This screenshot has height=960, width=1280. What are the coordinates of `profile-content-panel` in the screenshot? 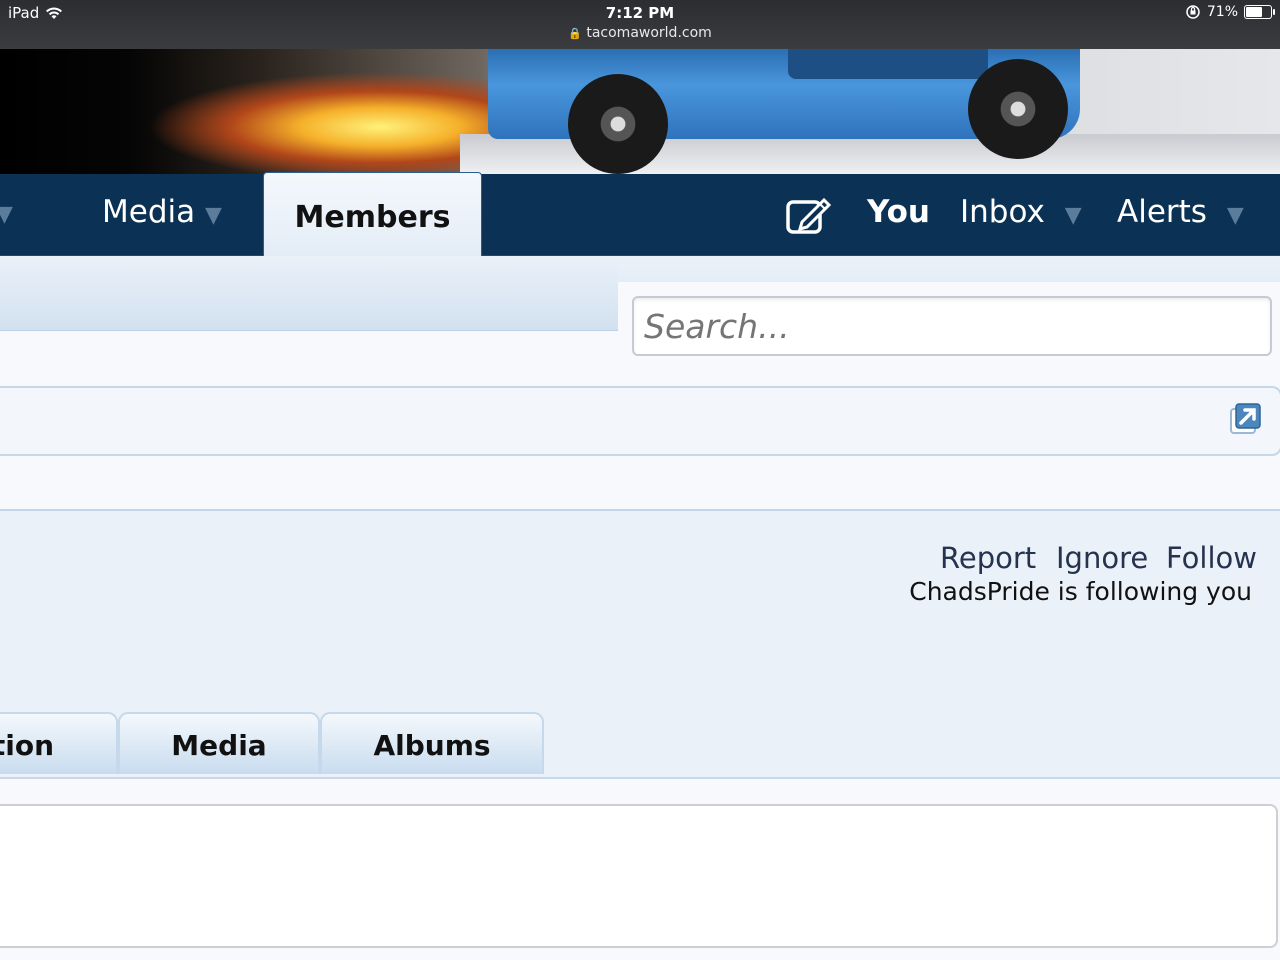 It's located at (639, 876).